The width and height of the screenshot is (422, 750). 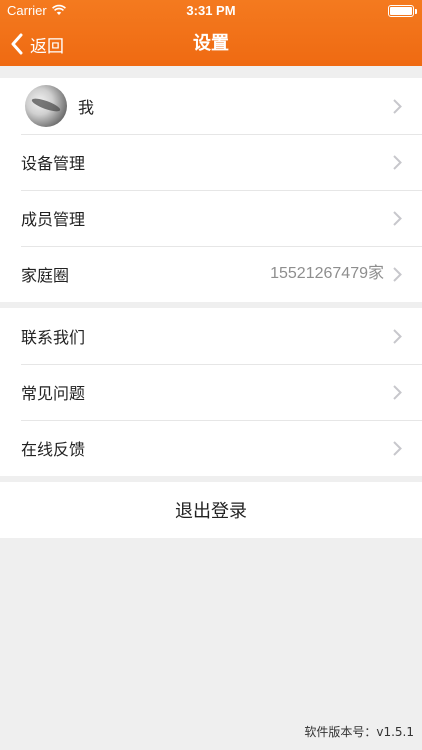 What do you see at coordinates (211, 44) in the screenshot?
I see `nav-bar: 设置 返回` at bounding box center [211, 44].